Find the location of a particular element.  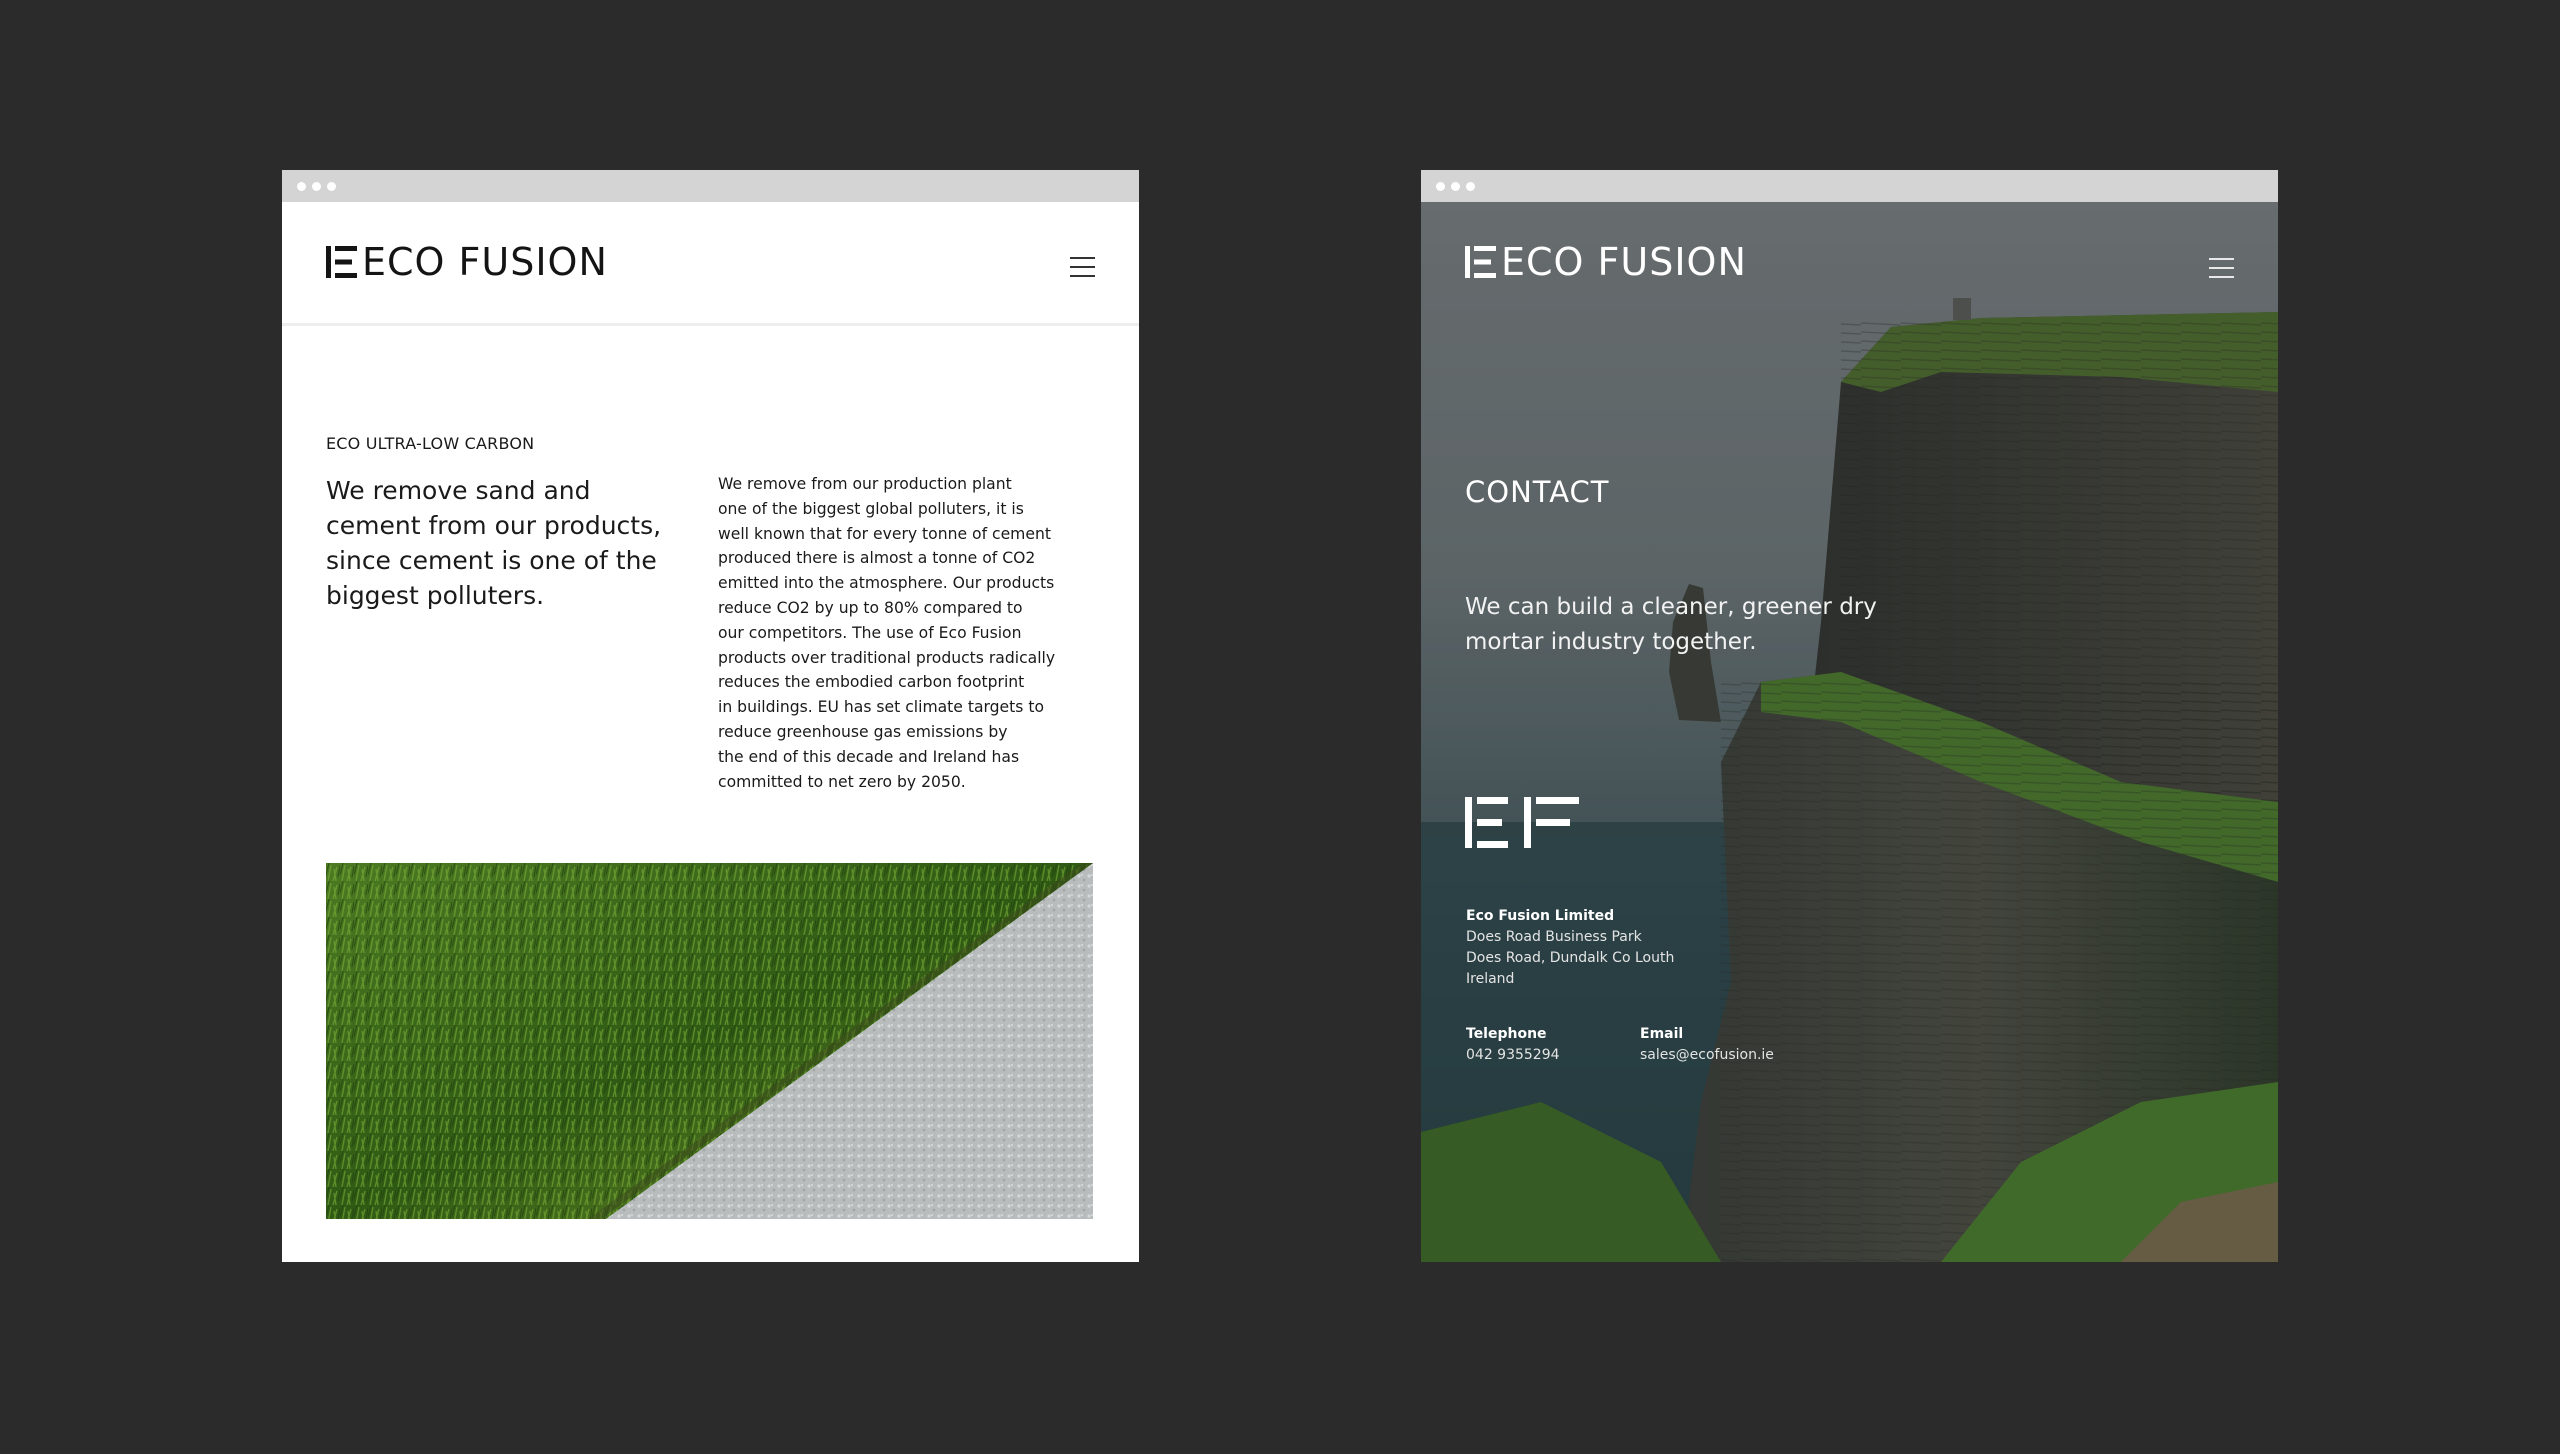

telephone-label: Telephone is located at coordinates (1506, 1034).